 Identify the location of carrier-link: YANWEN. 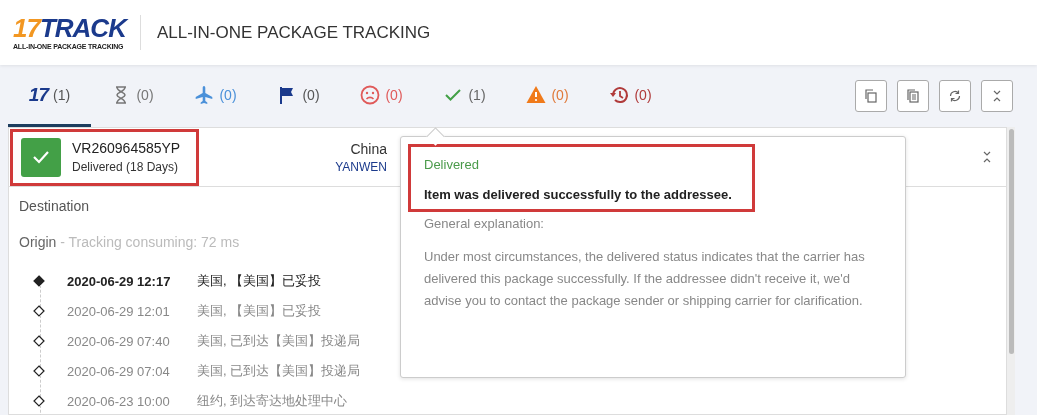
(361, 166).